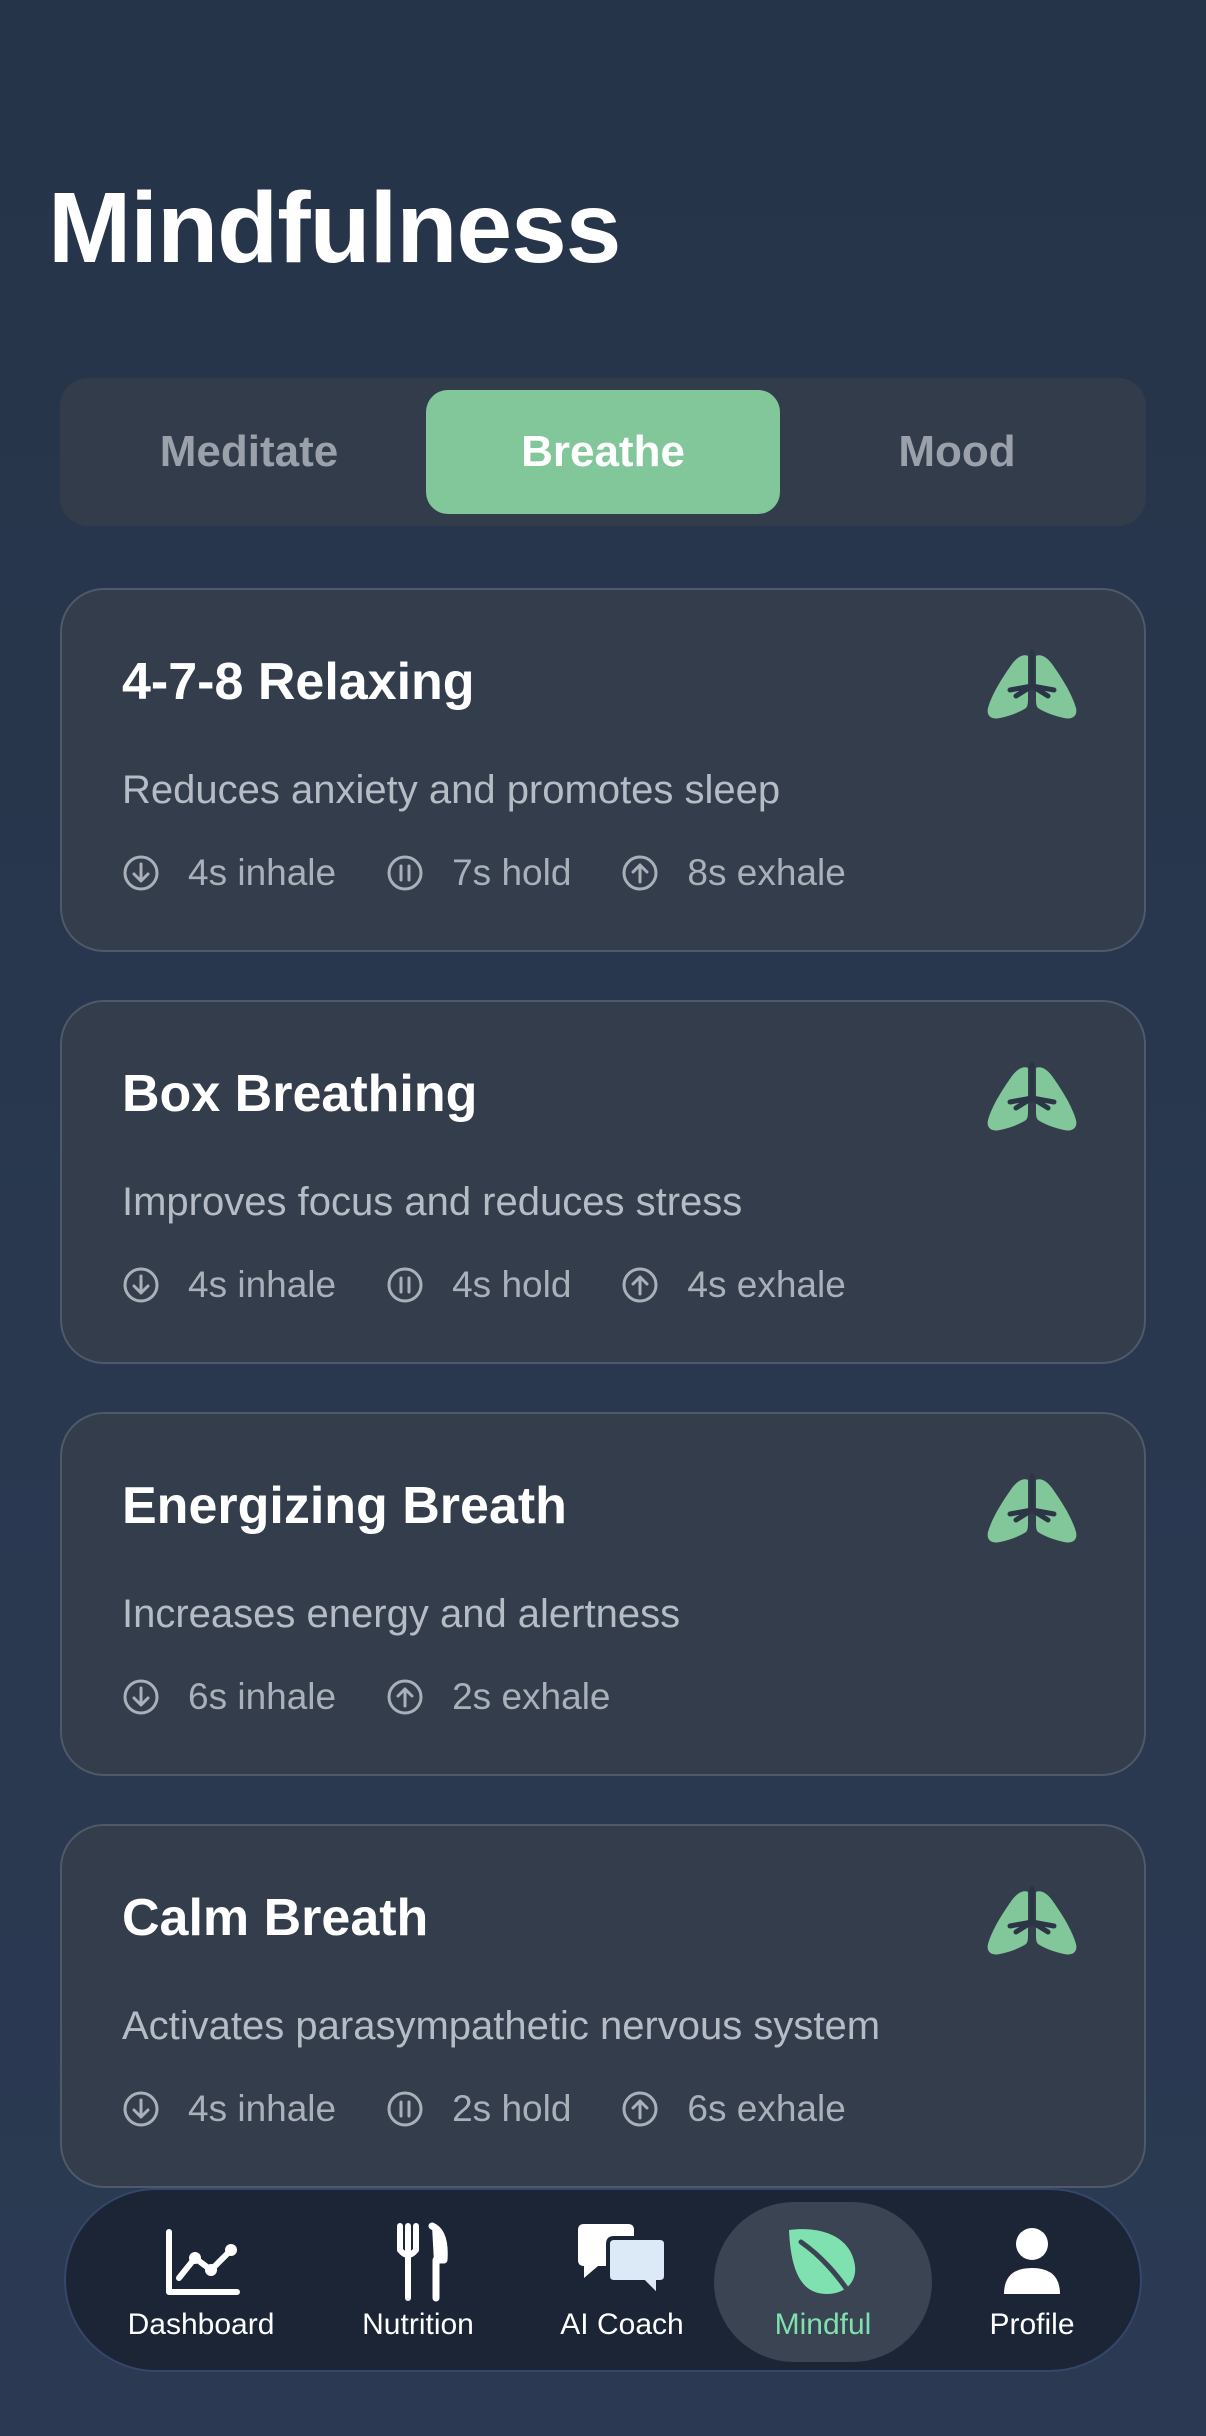  I want to click on phase-label: 6s inhale, so click(262, 1696).